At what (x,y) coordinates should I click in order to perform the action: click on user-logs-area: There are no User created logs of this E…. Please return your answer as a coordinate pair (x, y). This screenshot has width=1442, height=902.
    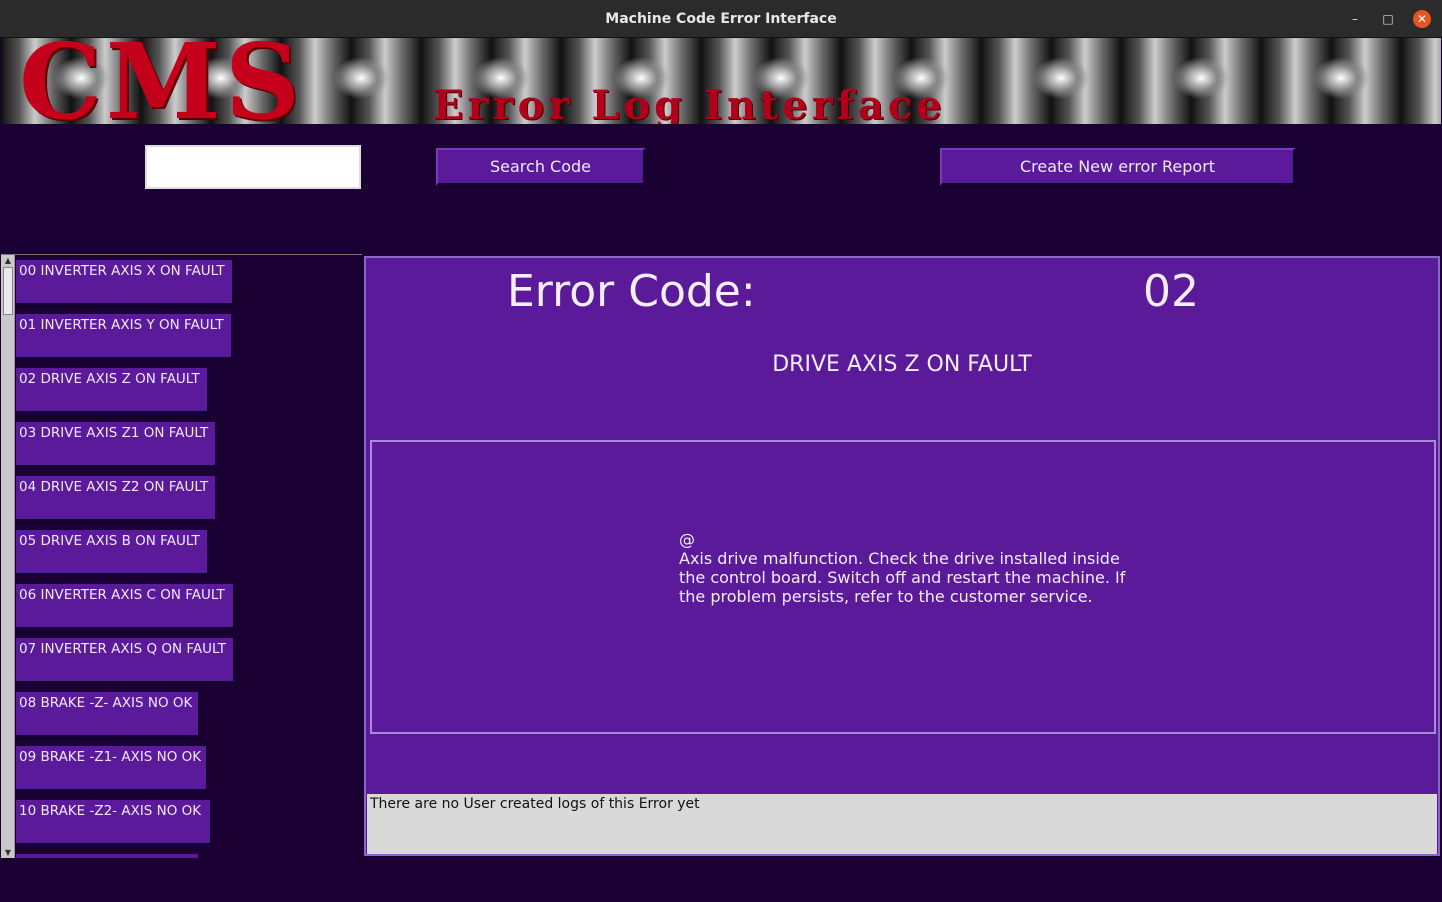
    Looking at the image, I should click on (902, 824).